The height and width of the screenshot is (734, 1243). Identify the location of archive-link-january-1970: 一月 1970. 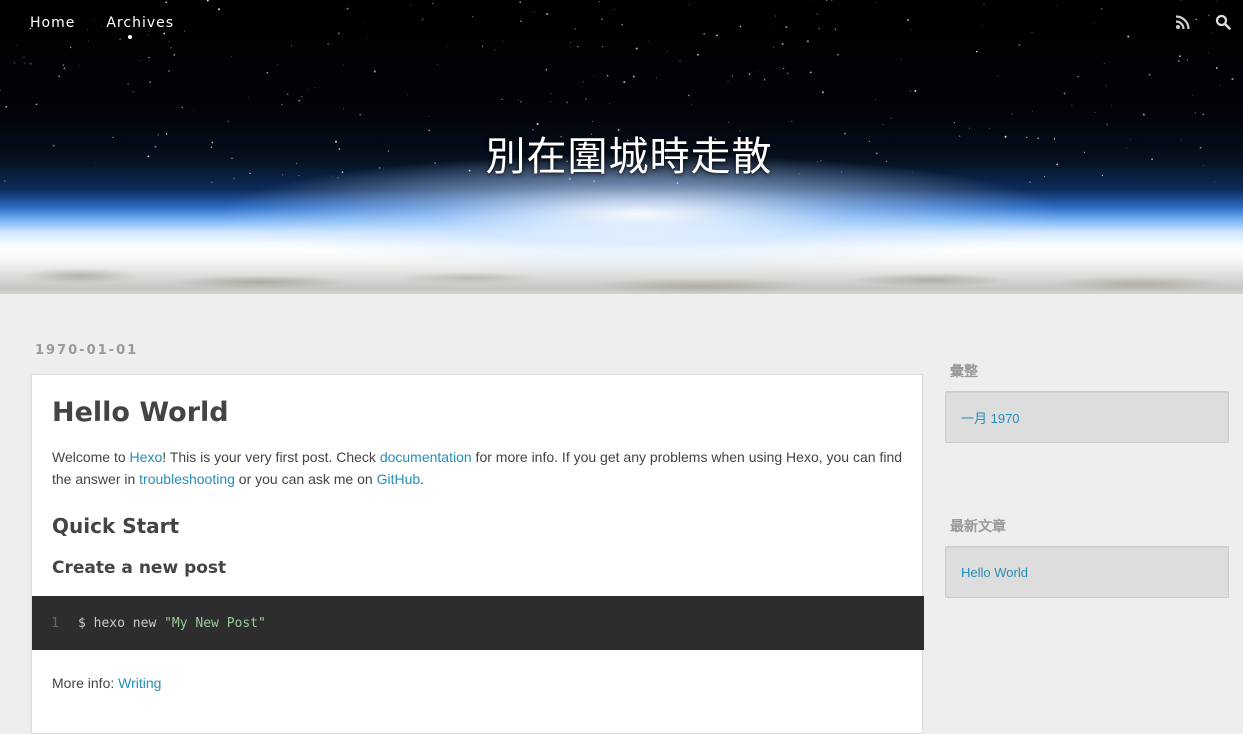
(990, 417).